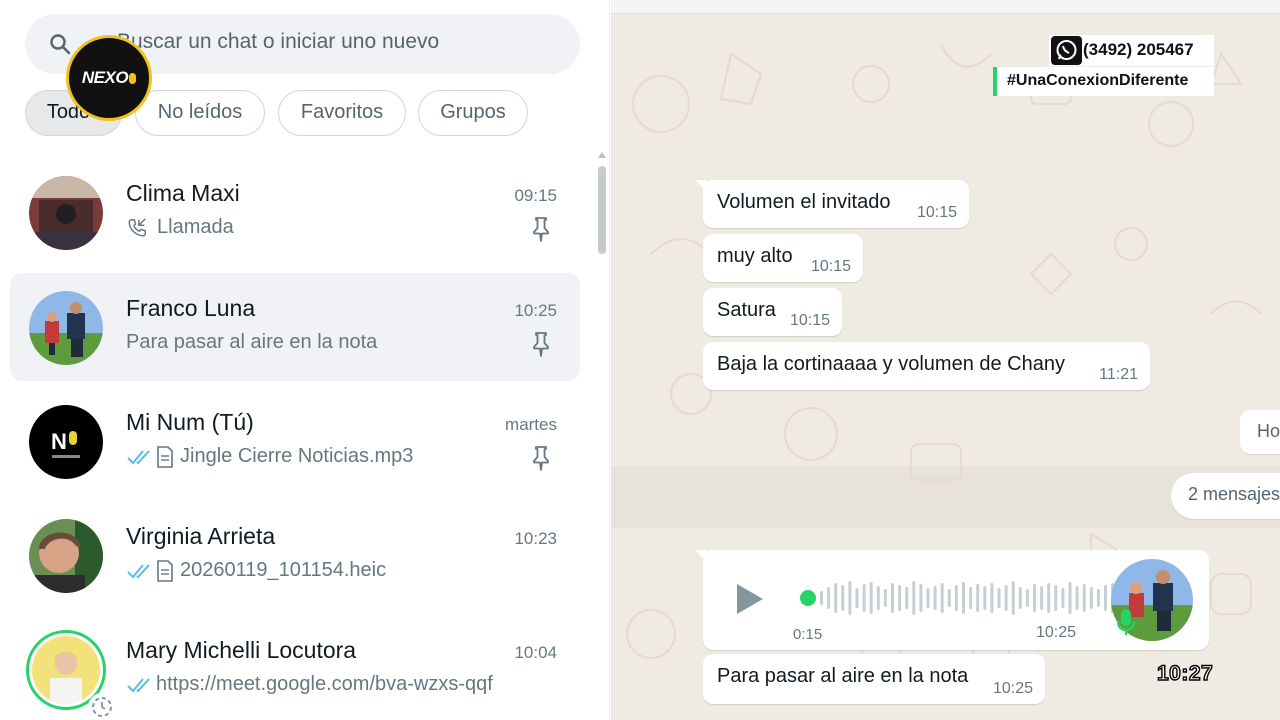  Describe the element at coordinates (473, 113) in the screenshot. I see `filter-grupos: Grupos` at that location.